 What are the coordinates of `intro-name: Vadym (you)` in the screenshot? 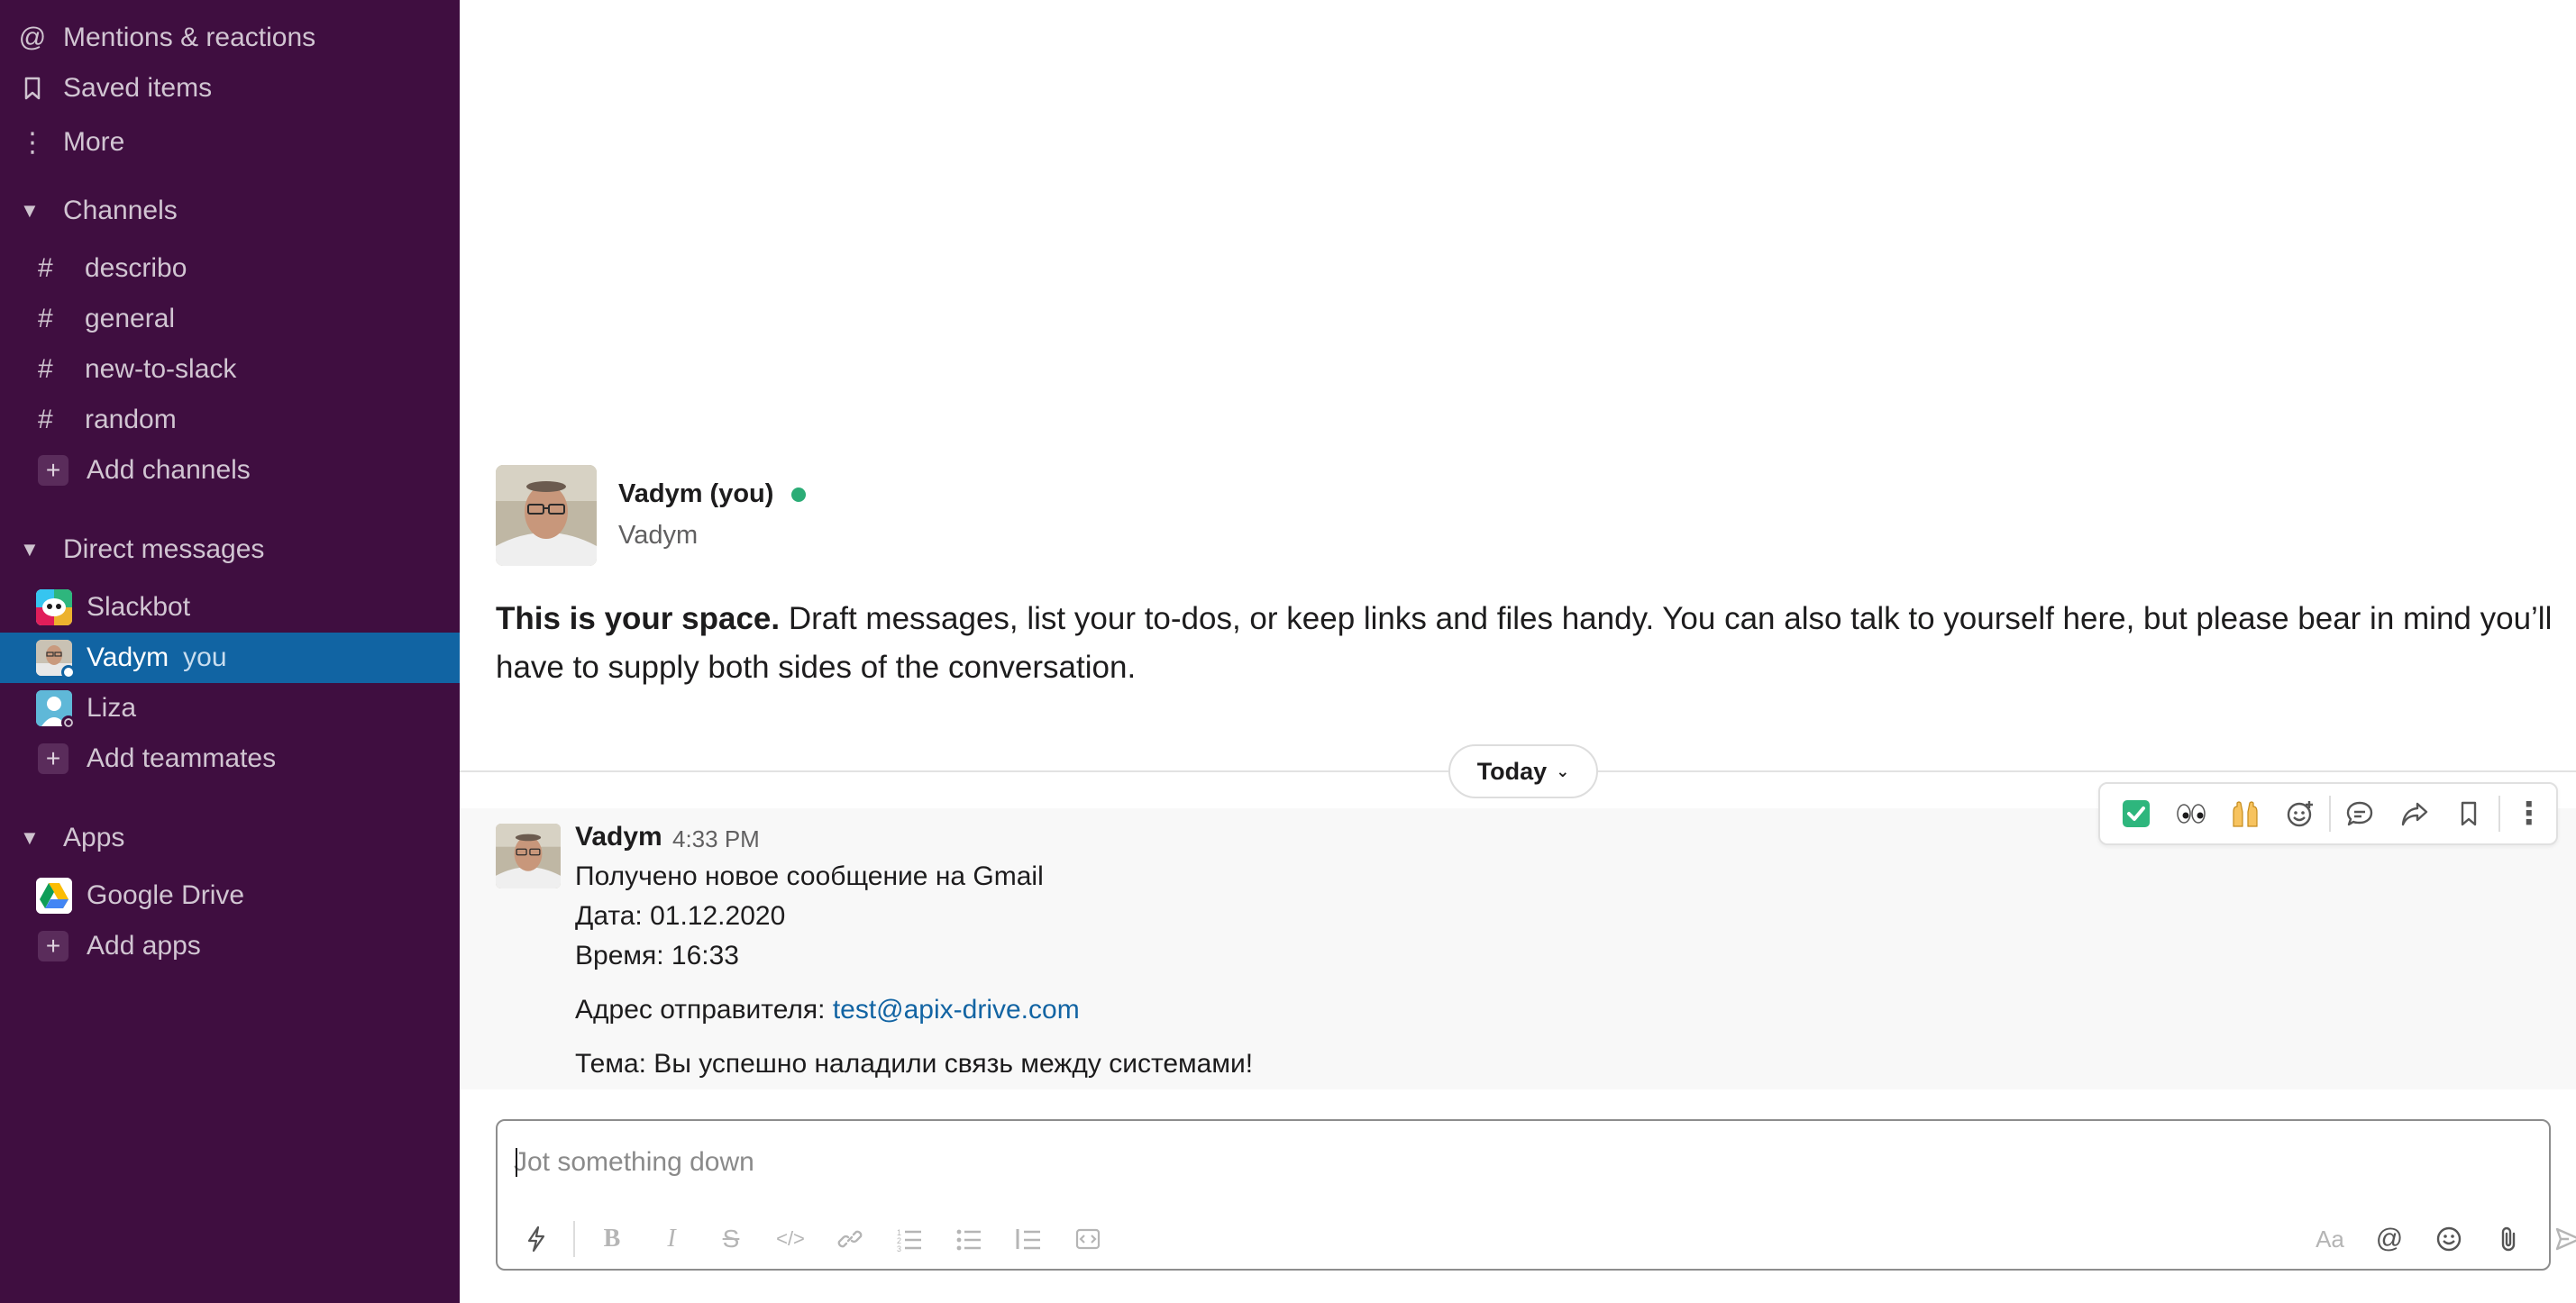 It's located at (712, 494).